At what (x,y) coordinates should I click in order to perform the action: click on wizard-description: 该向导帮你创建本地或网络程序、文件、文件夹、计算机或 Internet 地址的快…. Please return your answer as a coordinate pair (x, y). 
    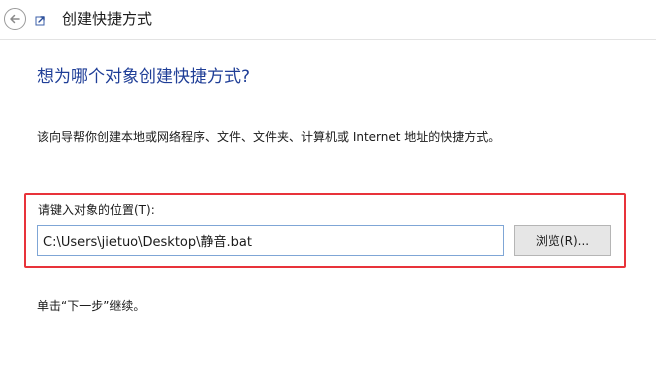
    Looking at the image, I should click on (269, 137).